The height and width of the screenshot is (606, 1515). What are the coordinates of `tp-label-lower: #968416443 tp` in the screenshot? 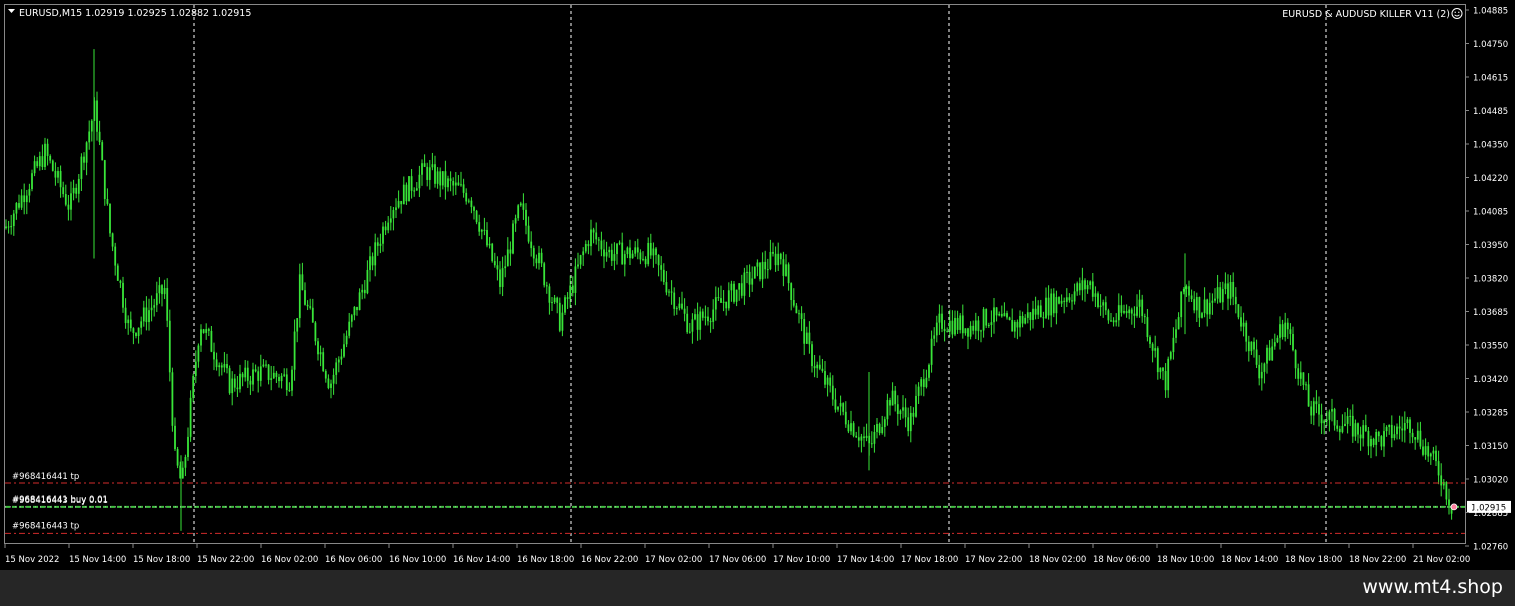 It's located at (45, 526).